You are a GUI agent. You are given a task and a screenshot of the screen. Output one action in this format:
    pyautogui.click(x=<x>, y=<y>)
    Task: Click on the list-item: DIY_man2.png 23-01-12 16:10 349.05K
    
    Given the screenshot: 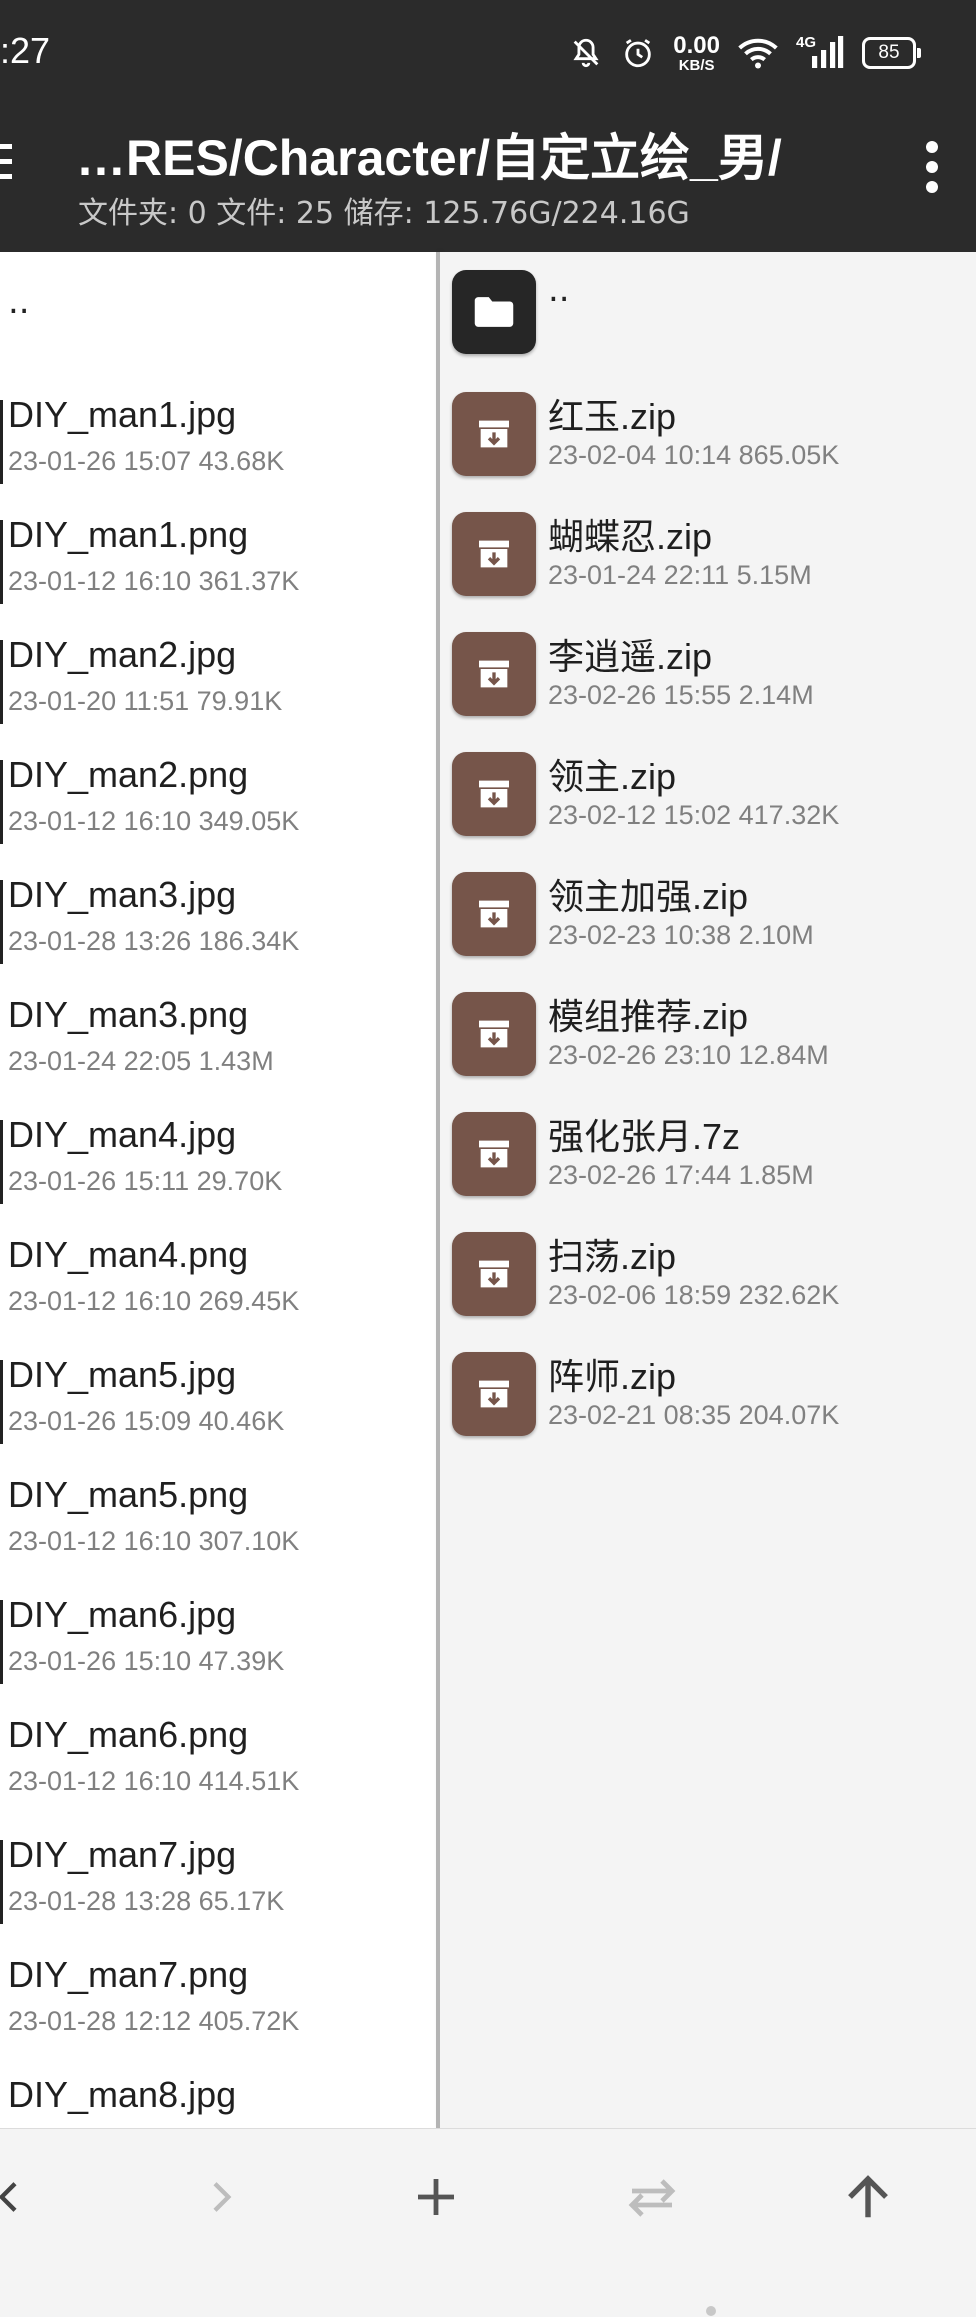 What is the action you would take?
    pyautogui.click(x=218, y=802)
    